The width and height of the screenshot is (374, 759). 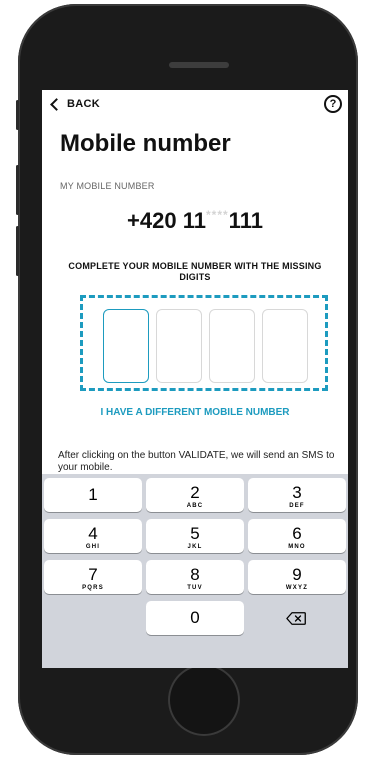 I want to click on key-1: 1, so click(x=93, y=495).